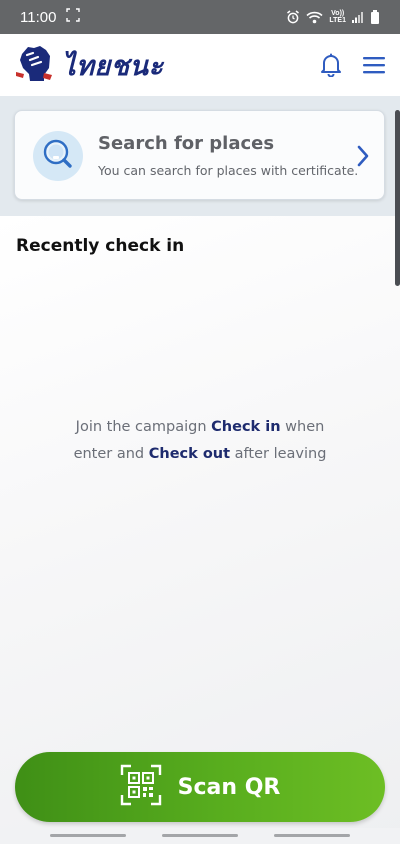 Image resolution: width=400 pixels, height=844 pixels. I want to click on empty-line1-after: when, so click(302, 427).